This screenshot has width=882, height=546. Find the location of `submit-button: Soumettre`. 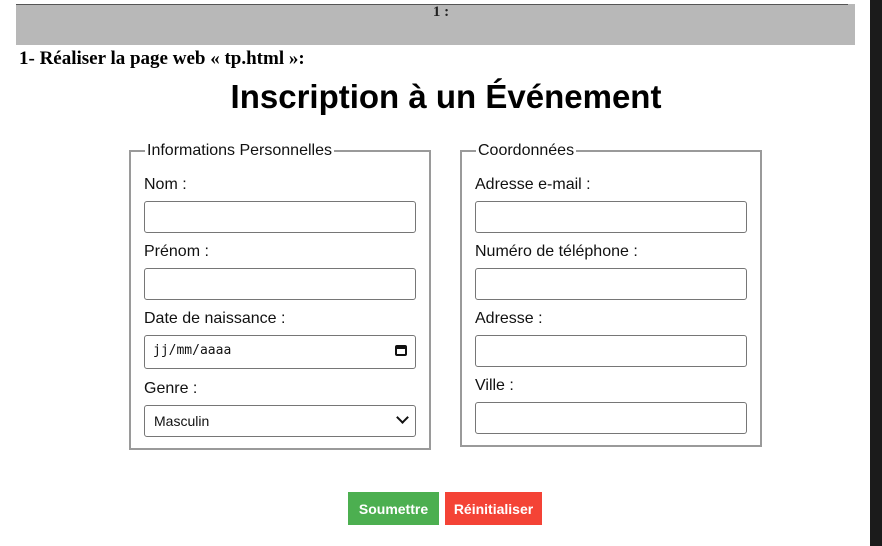

submit-button: Soumettre is located at coordinates (393, 508).